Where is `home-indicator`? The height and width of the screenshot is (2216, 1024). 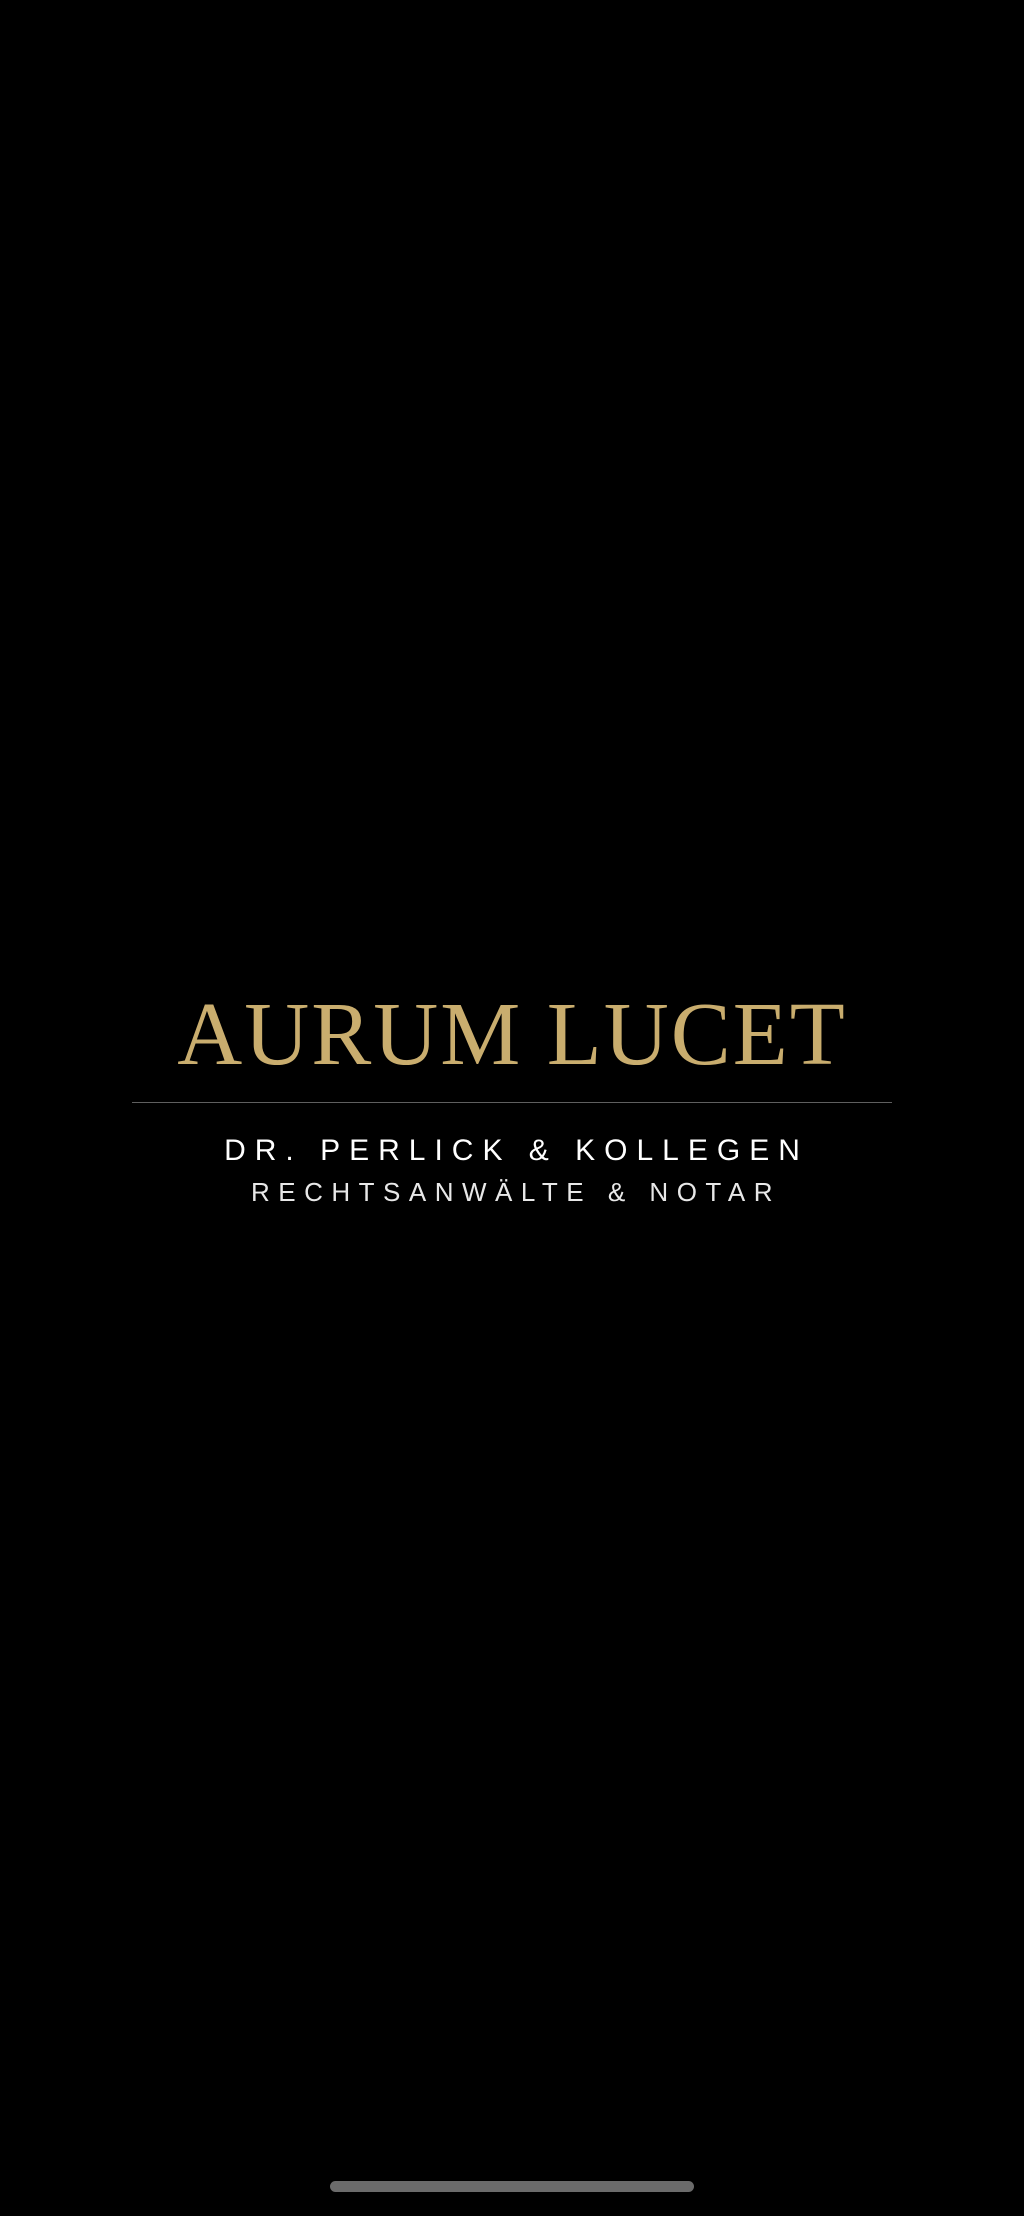
home-indicator is located at coordinates (512, 2186).